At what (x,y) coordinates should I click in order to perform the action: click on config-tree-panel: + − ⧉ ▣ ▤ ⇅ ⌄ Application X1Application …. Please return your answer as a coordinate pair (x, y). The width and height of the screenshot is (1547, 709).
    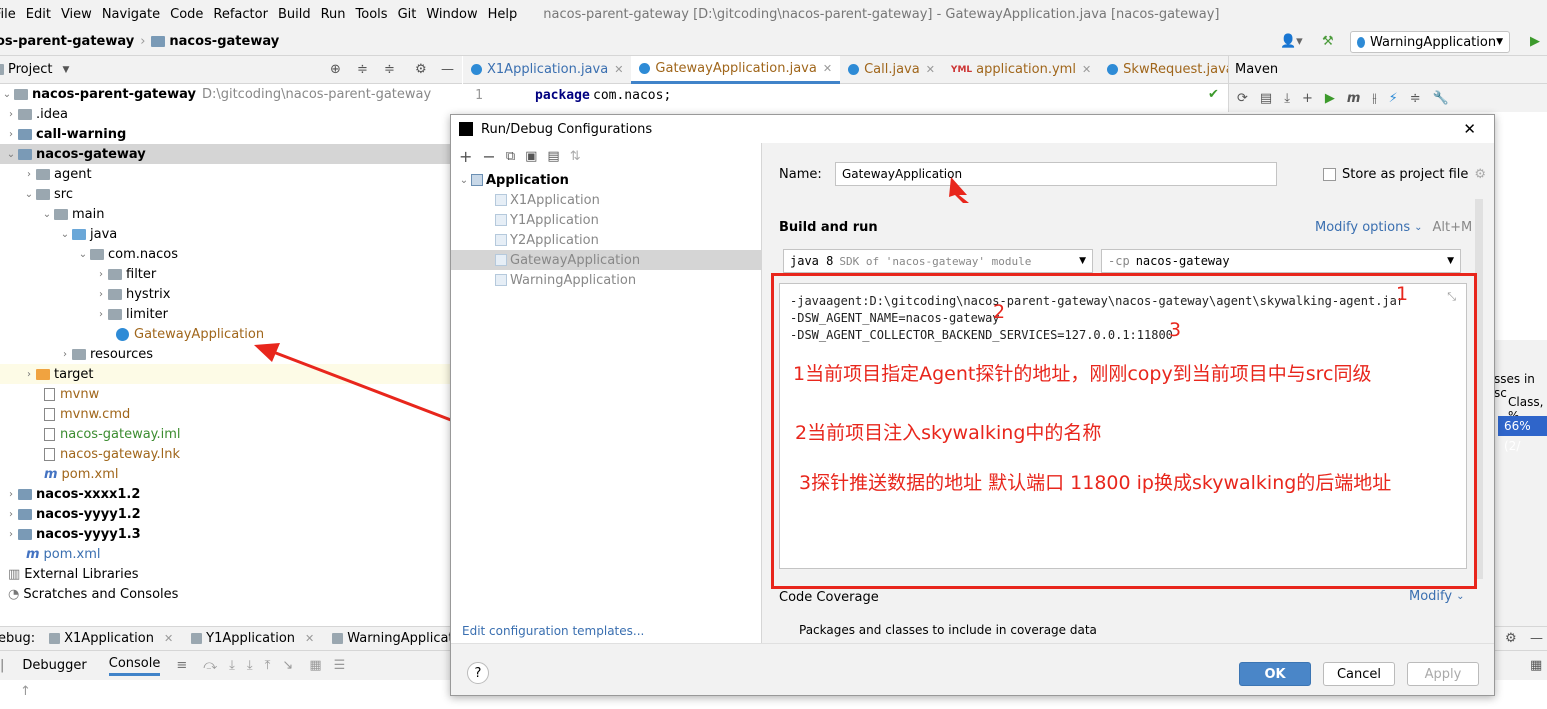
    Looking at the image, I should click on (606, 393).